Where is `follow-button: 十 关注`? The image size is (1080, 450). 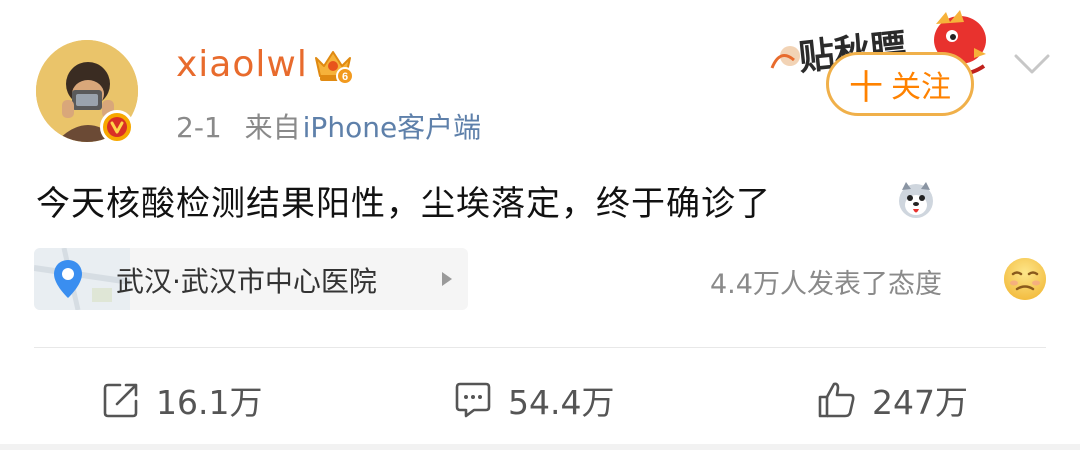 follow-button: 十 关注 is located at coordinates (900, 84).